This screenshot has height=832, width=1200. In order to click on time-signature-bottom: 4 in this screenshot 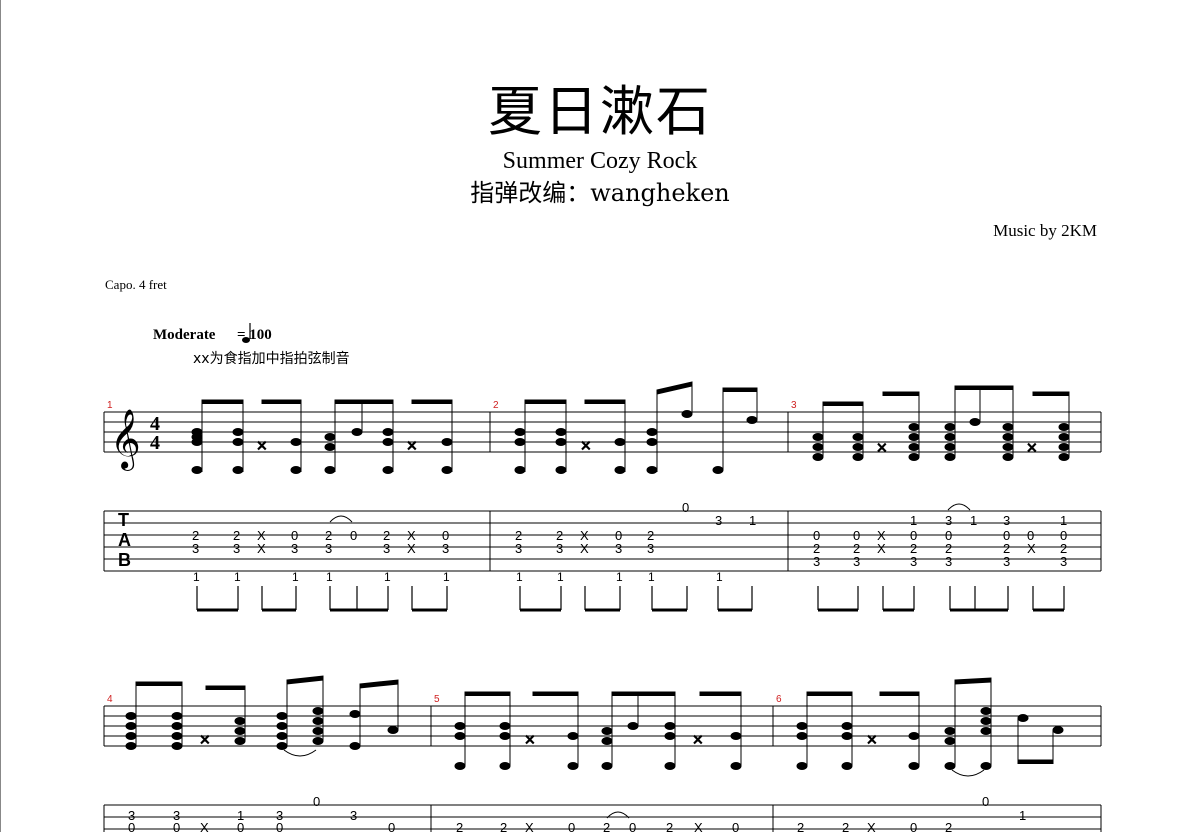, I will do `click(155, 443)`.